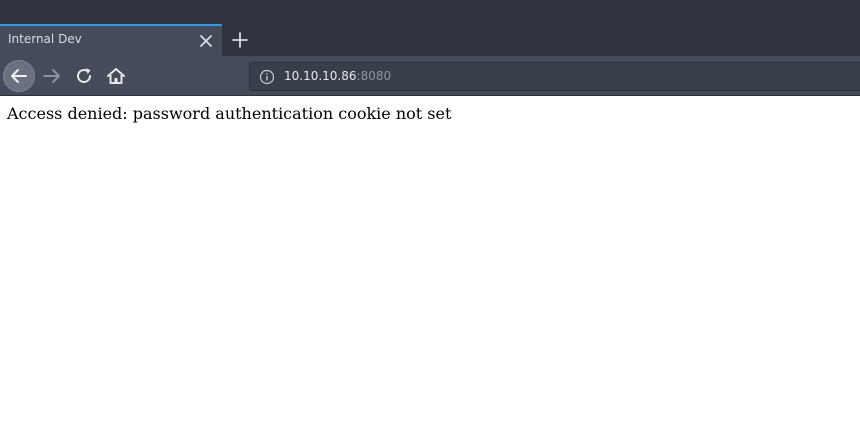 The height and width of the screenshot is (442, 860). Describe the element at coordinates (554, 76) in the screenshot. I see `url-bar: 10.10.10.86:8080` at that location.